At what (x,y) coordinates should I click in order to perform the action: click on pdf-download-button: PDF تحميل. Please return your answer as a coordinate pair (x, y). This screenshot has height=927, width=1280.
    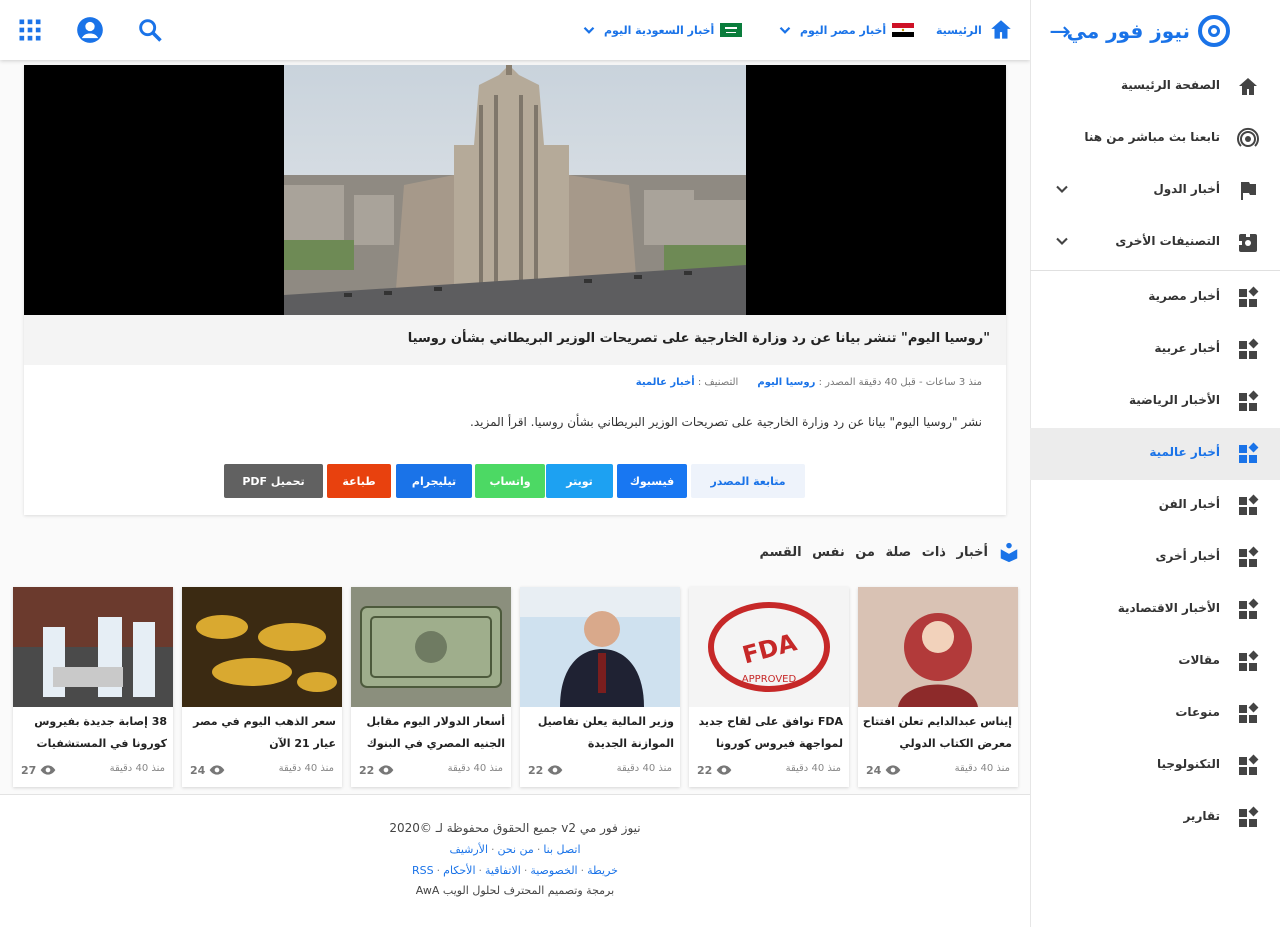
    Looking at the image, I should click on (273, 481).